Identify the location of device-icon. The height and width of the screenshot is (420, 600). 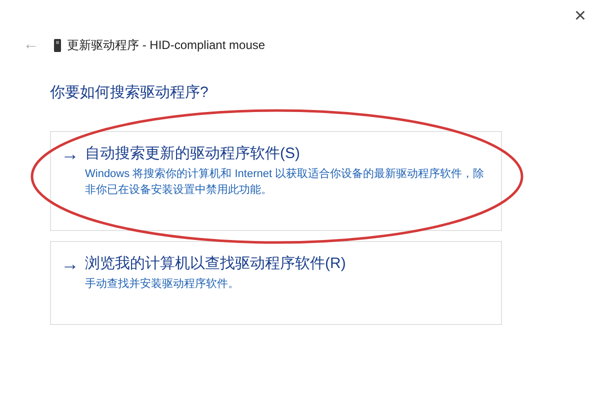
(57, 45).